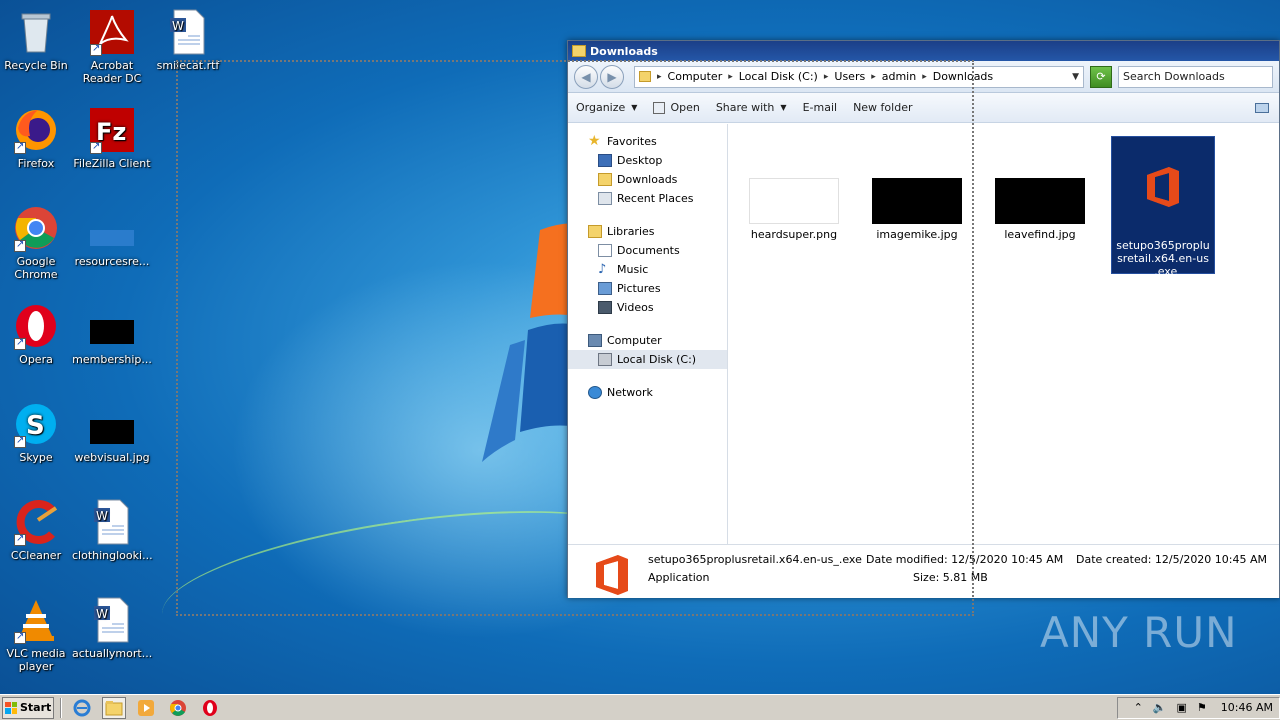 The image size is (1280, 720). Describe the element at coordinates (965, 577) in the screenshot. I see `size-value: 5.81 MB` at that location.